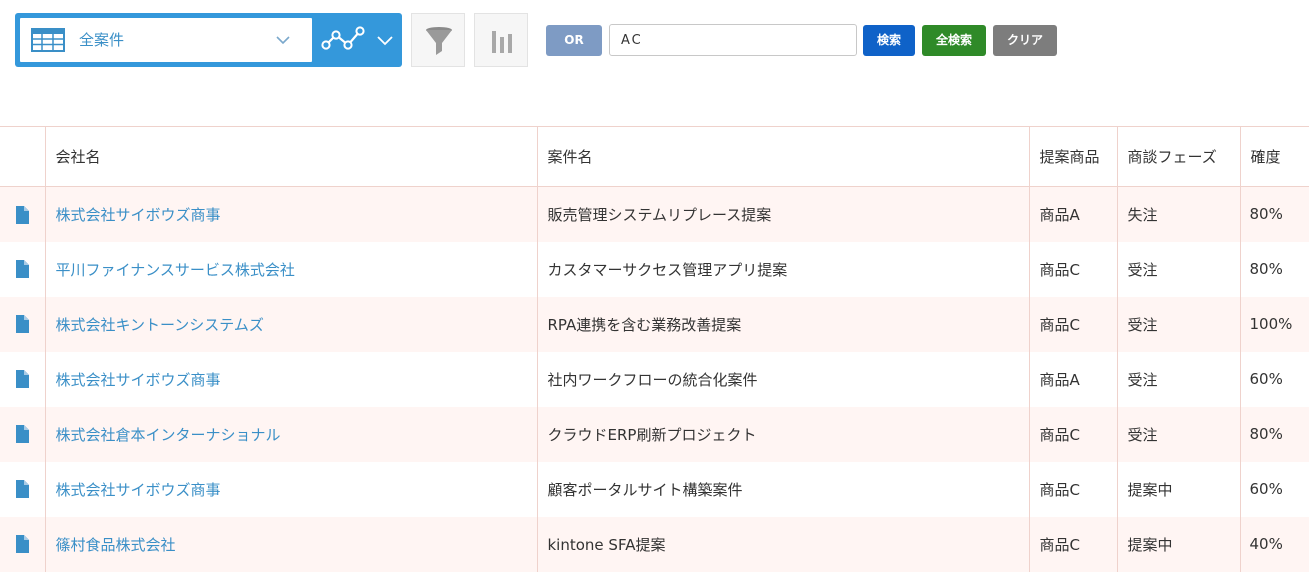 Image resolution: width=1309 pixels, height=580 pixels. I want to click on table-row: 株式会社サイボウズ商事 顧客ポータルサイト構築案件 商品C 提案中 60%, so click(654, 489).